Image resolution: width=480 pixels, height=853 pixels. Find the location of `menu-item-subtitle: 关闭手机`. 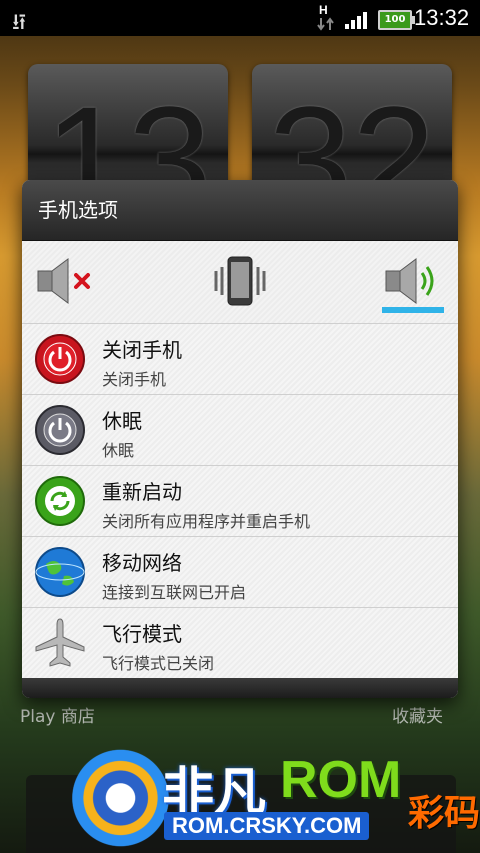

menu-item-subtitle: 关闭手机 is located at coordinates (134, 379).